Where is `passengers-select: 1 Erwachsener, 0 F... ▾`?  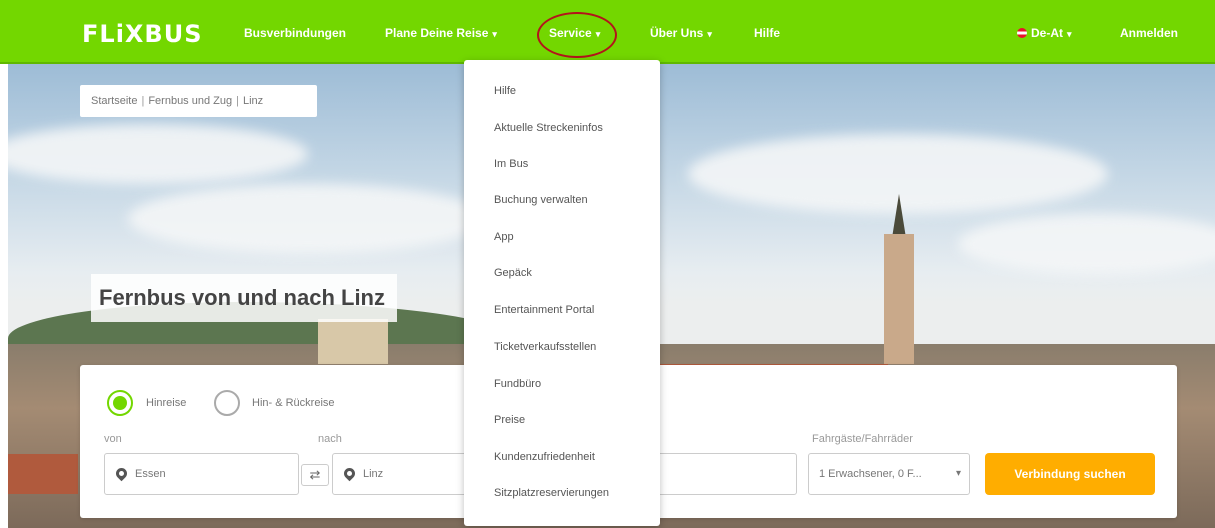 passengers-select: 1 Erwachsener, 0 F... ▾ is located at coordinates (889, 474).